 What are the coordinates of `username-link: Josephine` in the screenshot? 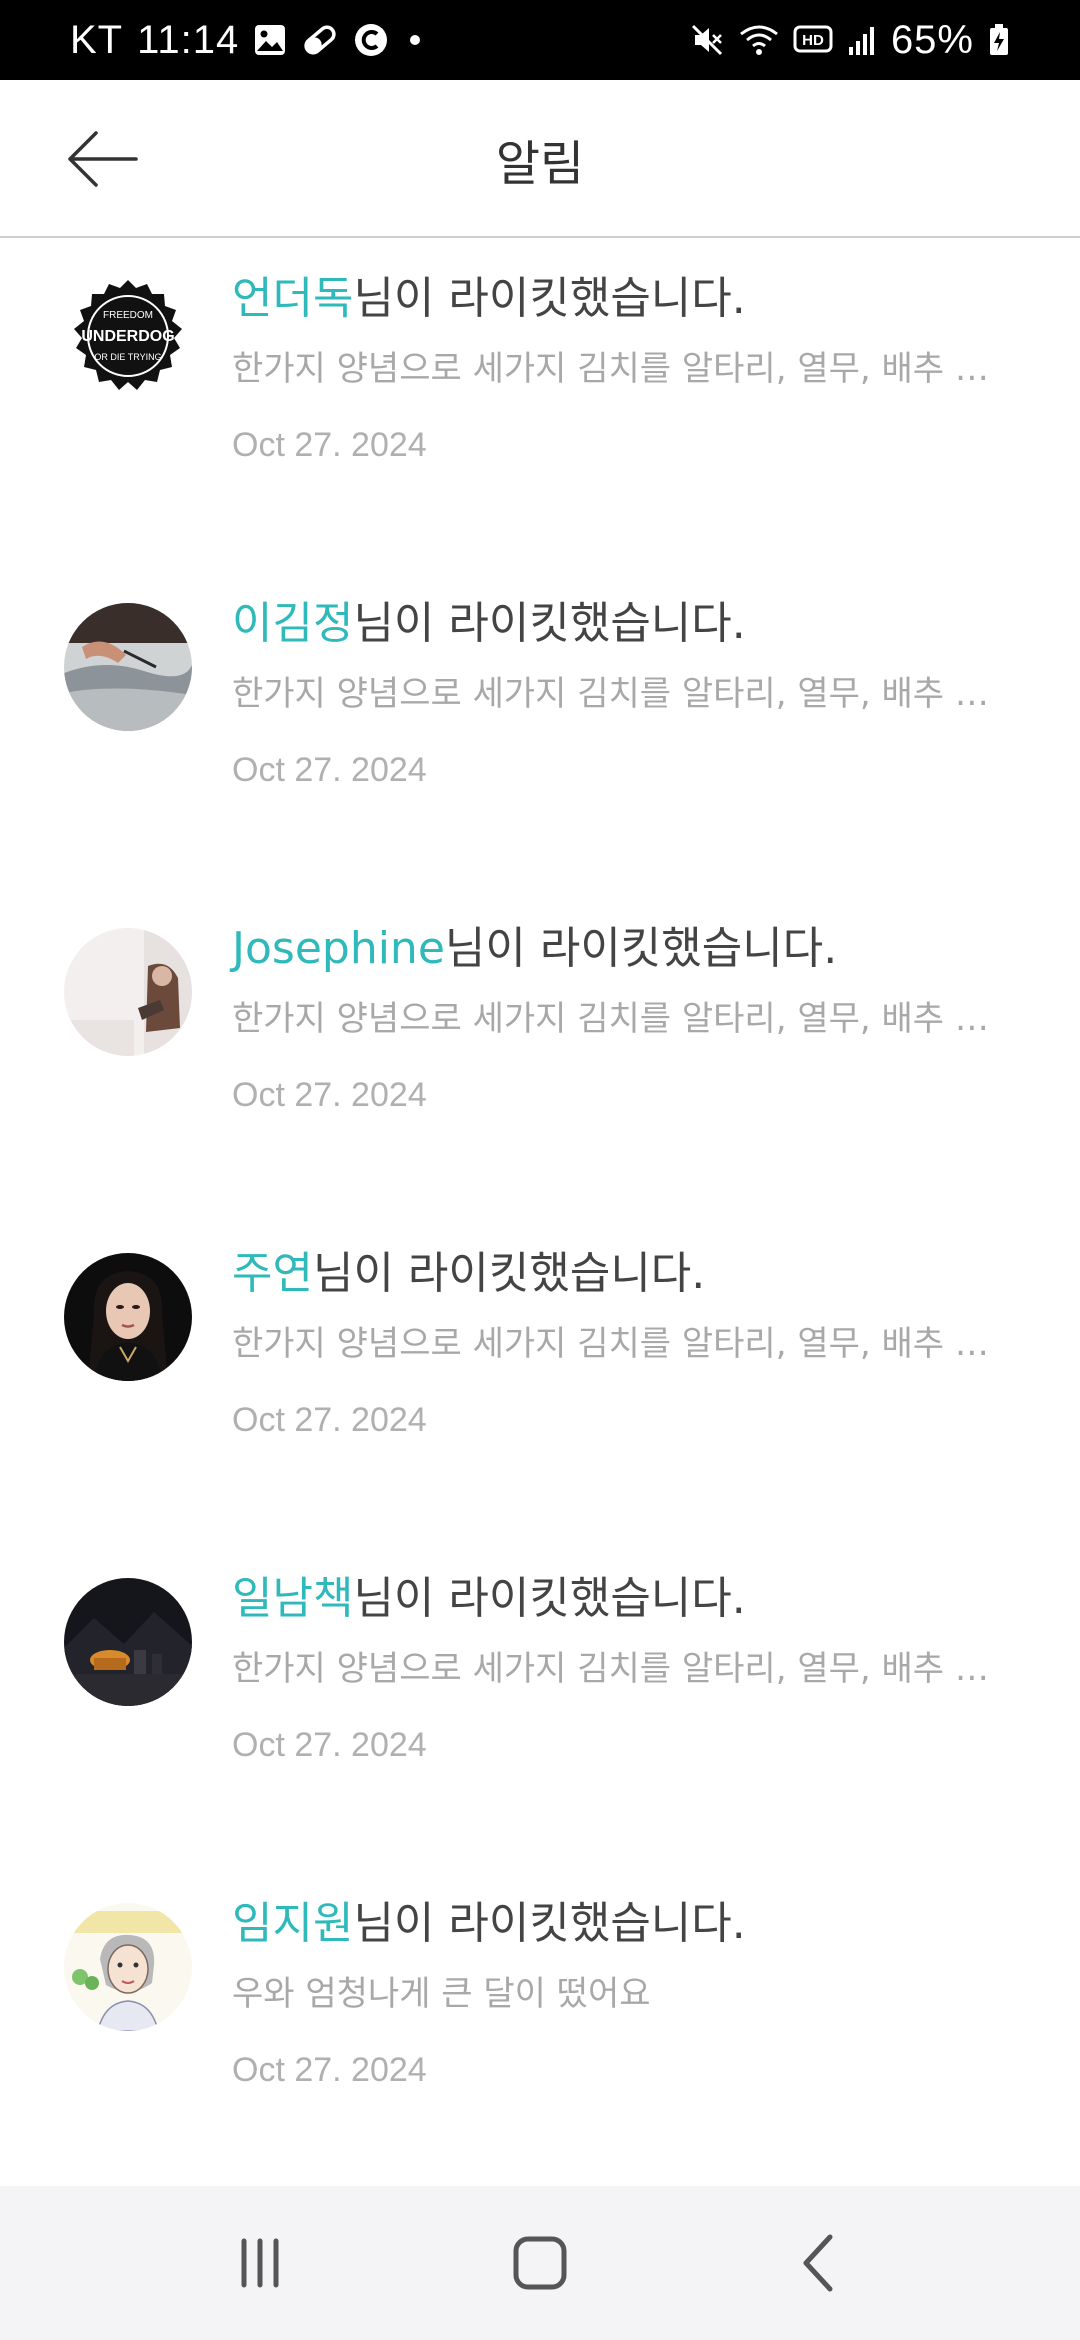 It's located at (338, 948).